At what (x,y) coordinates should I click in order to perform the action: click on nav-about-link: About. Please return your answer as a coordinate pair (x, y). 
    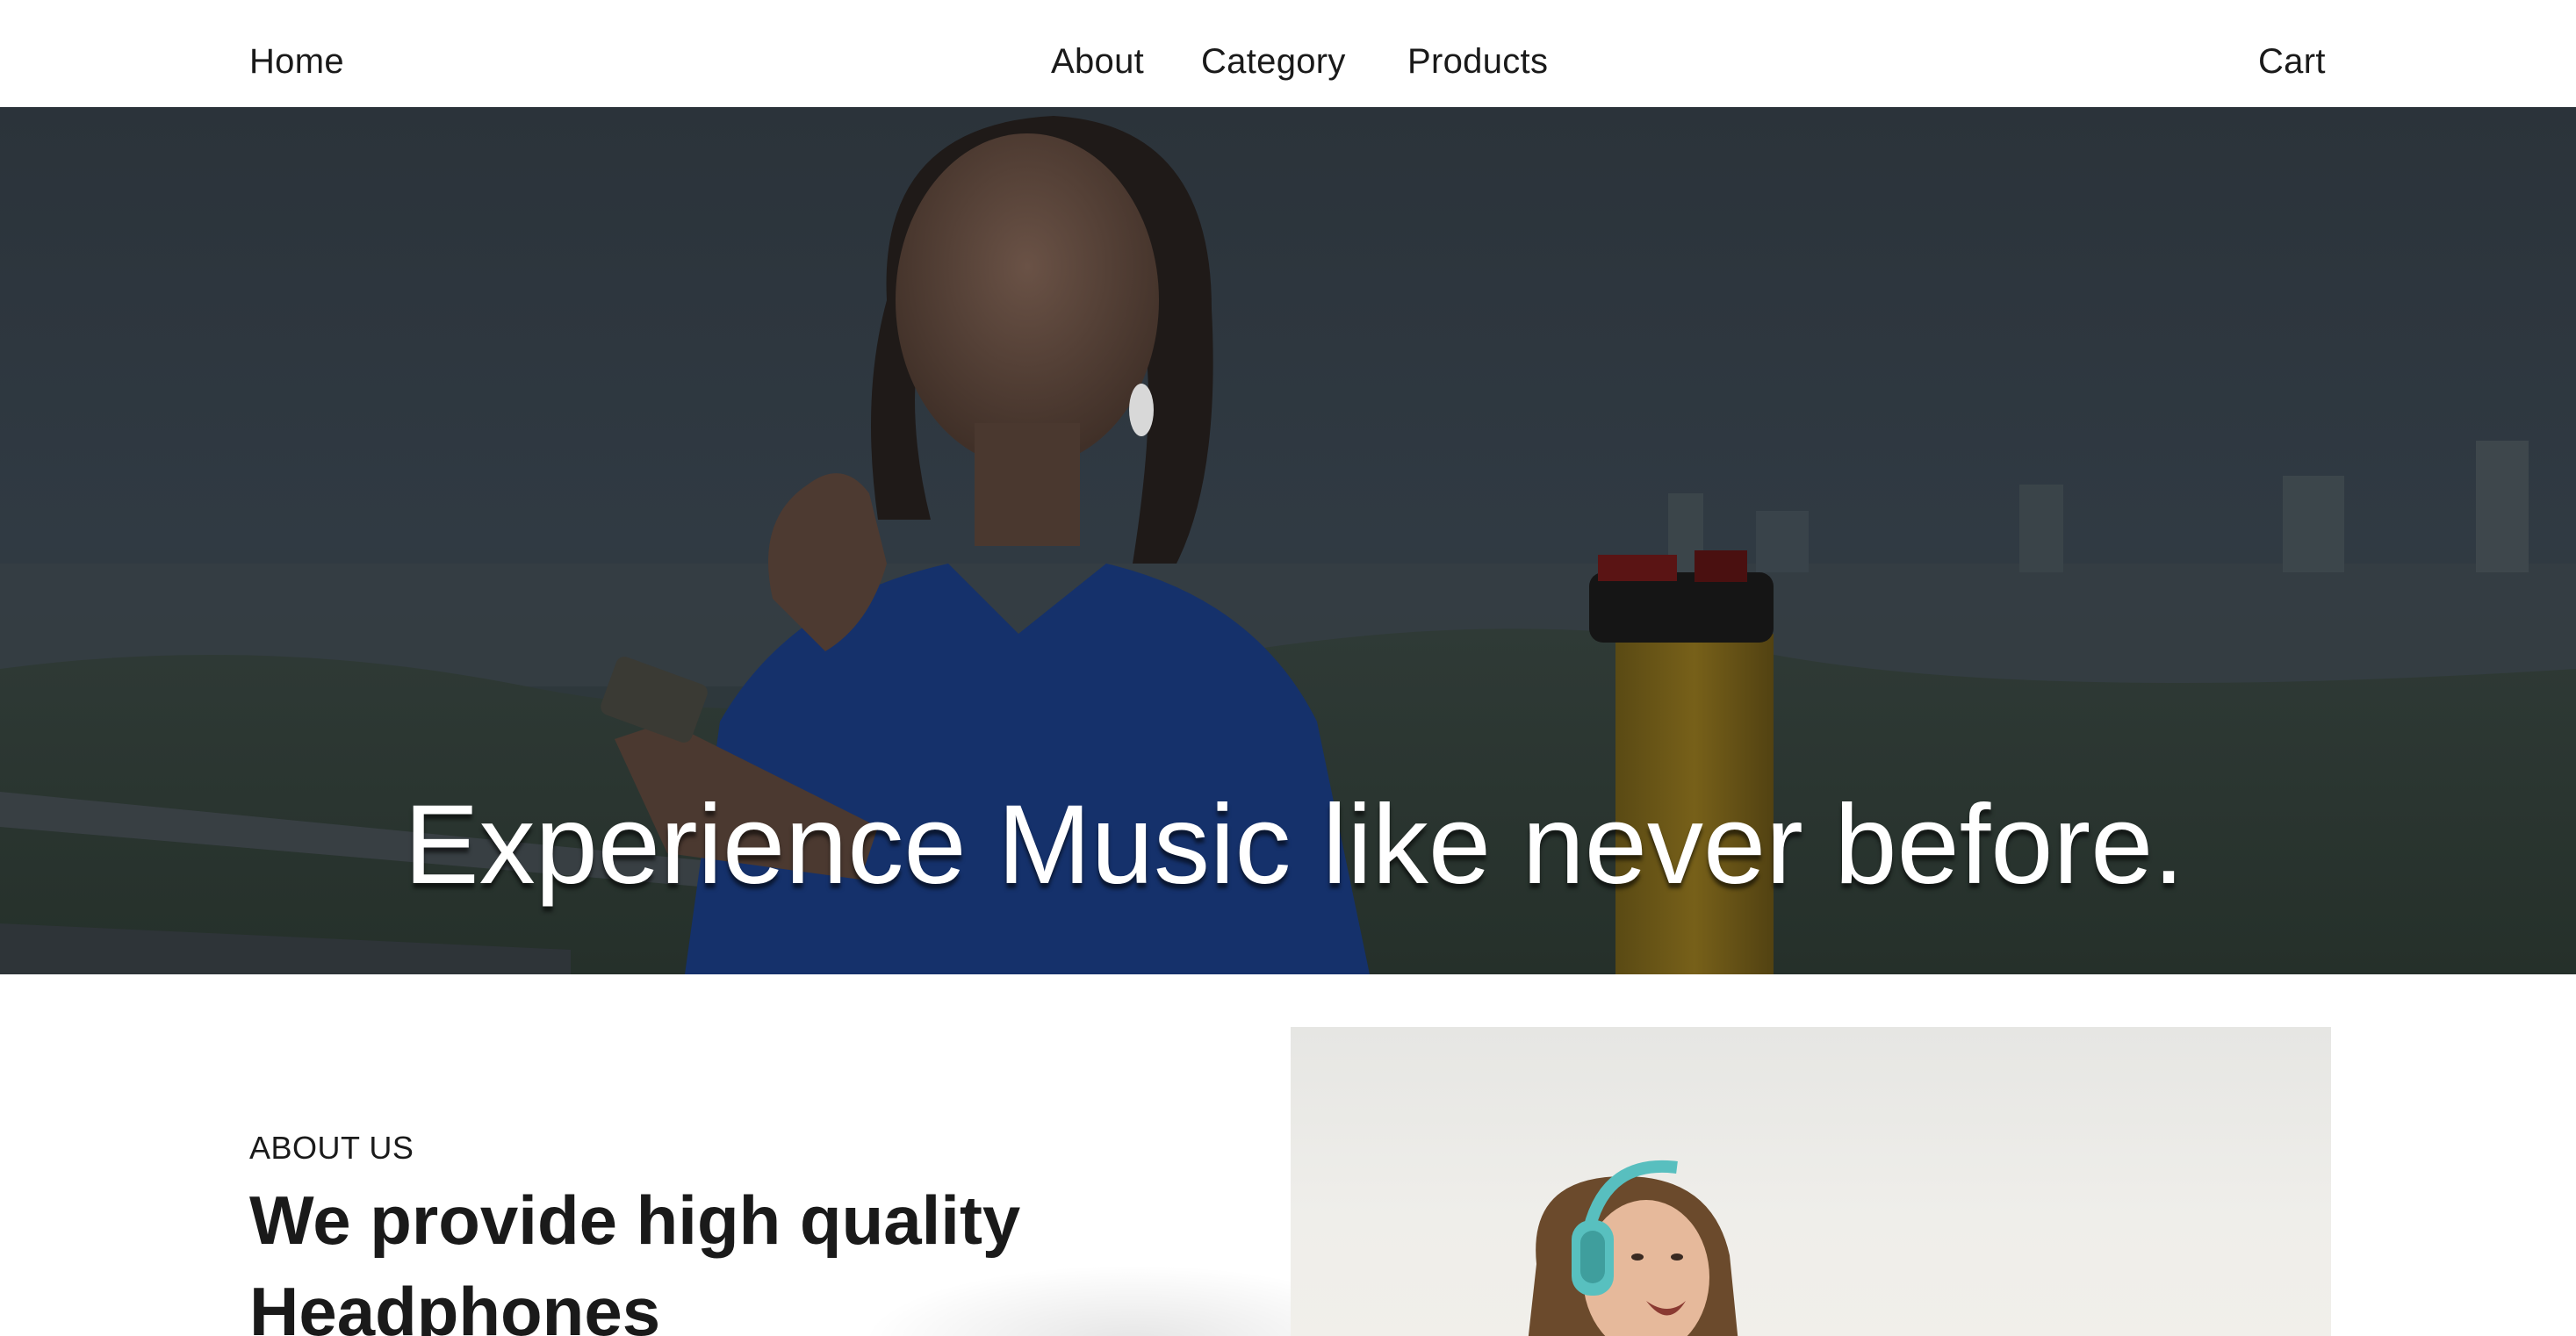
    Looking at the image, I should click on (1097, 61).